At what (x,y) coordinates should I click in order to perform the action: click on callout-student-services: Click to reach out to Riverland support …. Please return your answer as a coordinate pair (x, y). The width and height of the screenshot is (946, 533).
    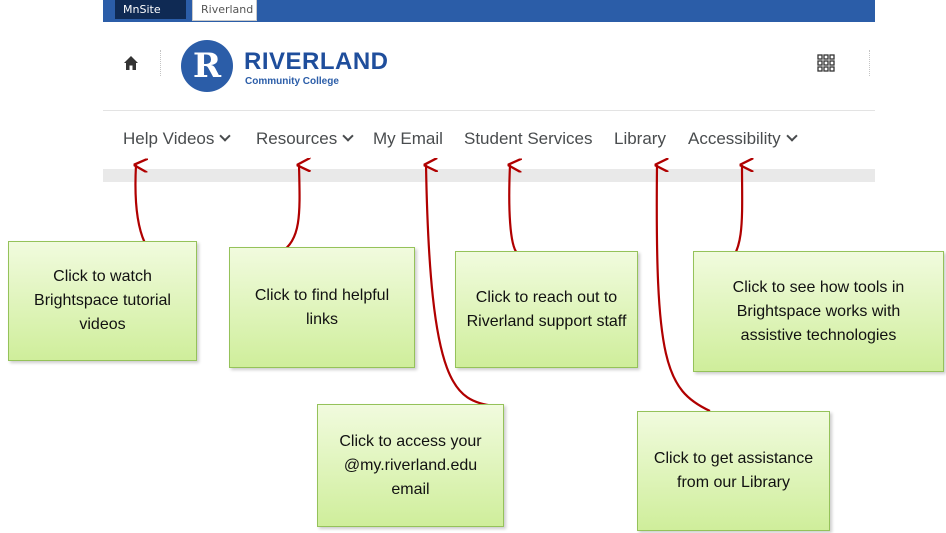
    Looking at the image, I should click on (546, 309).